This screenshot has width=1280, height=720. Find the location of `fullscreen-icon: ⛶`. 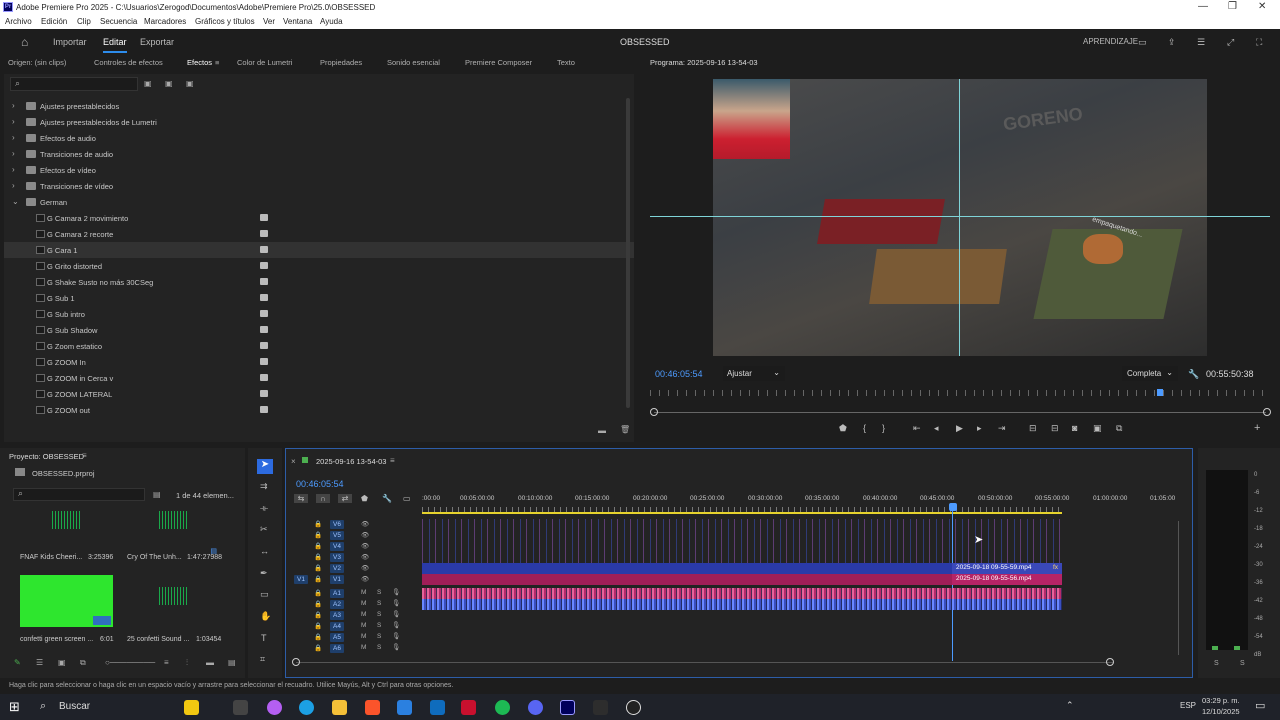

fullscreen-icon: ⛶ is located at coordinates (1259, 42).